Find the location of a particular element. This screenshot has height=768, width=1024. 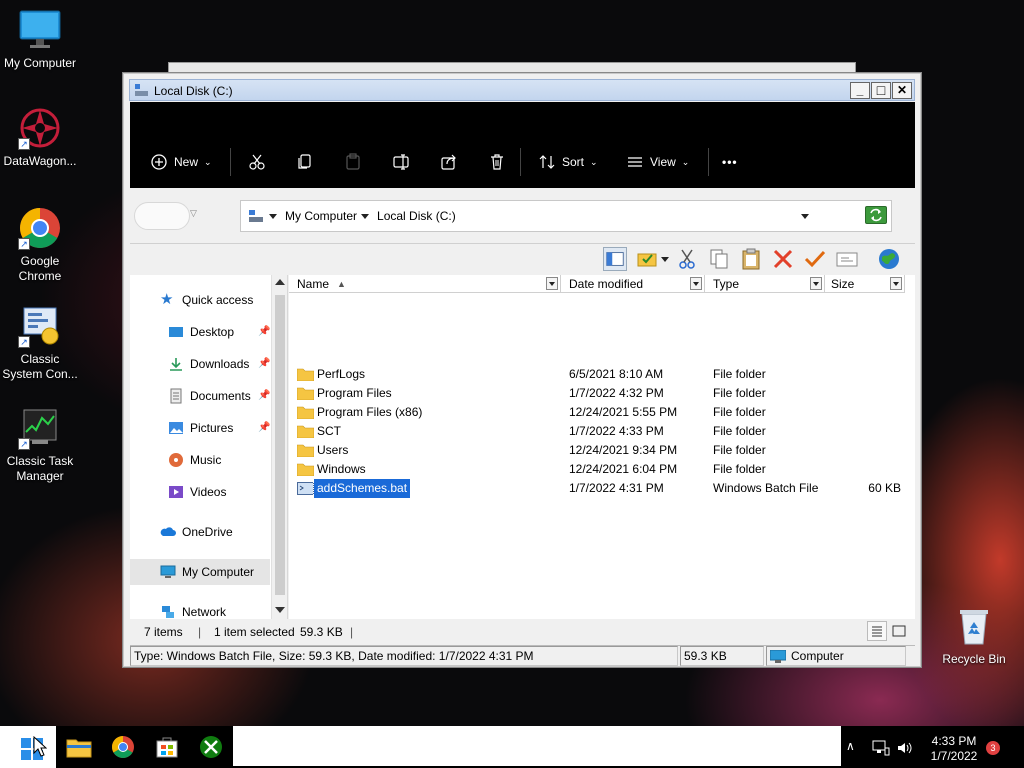

clock-time: 4:33 PM is located at coordinates (954, 741).